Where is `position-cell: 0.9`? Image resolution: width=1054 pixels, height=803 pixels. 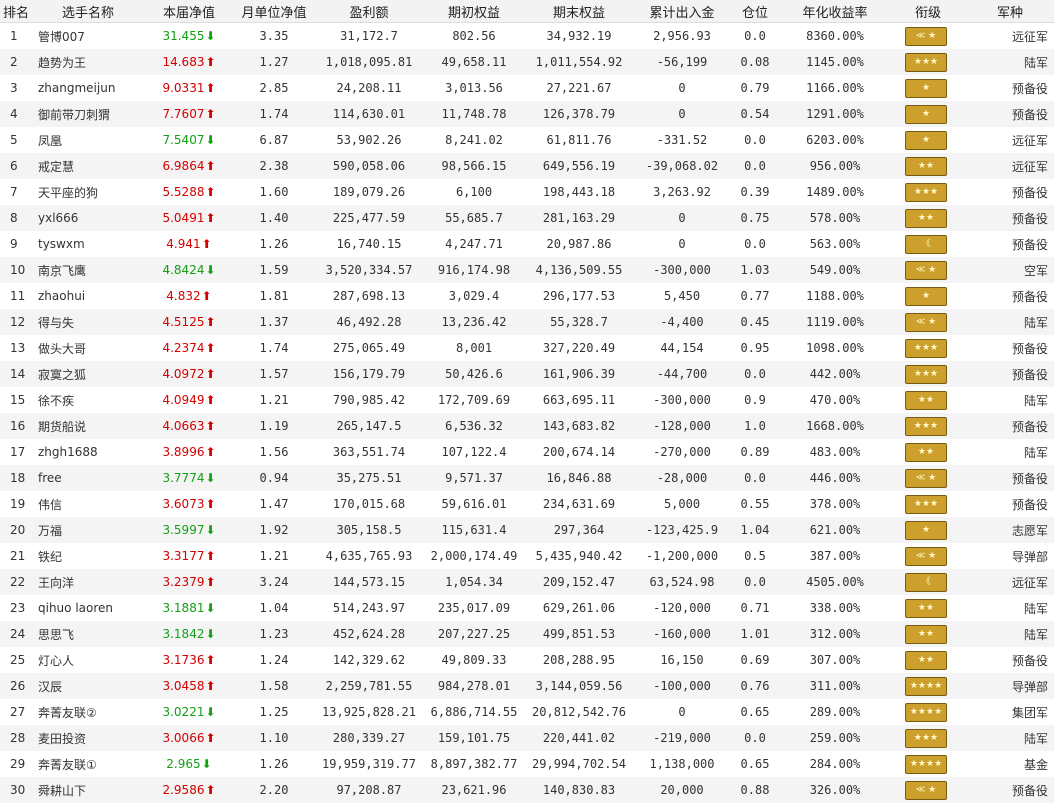 position-cell: 0.9 is located at coordinates (755, 400).